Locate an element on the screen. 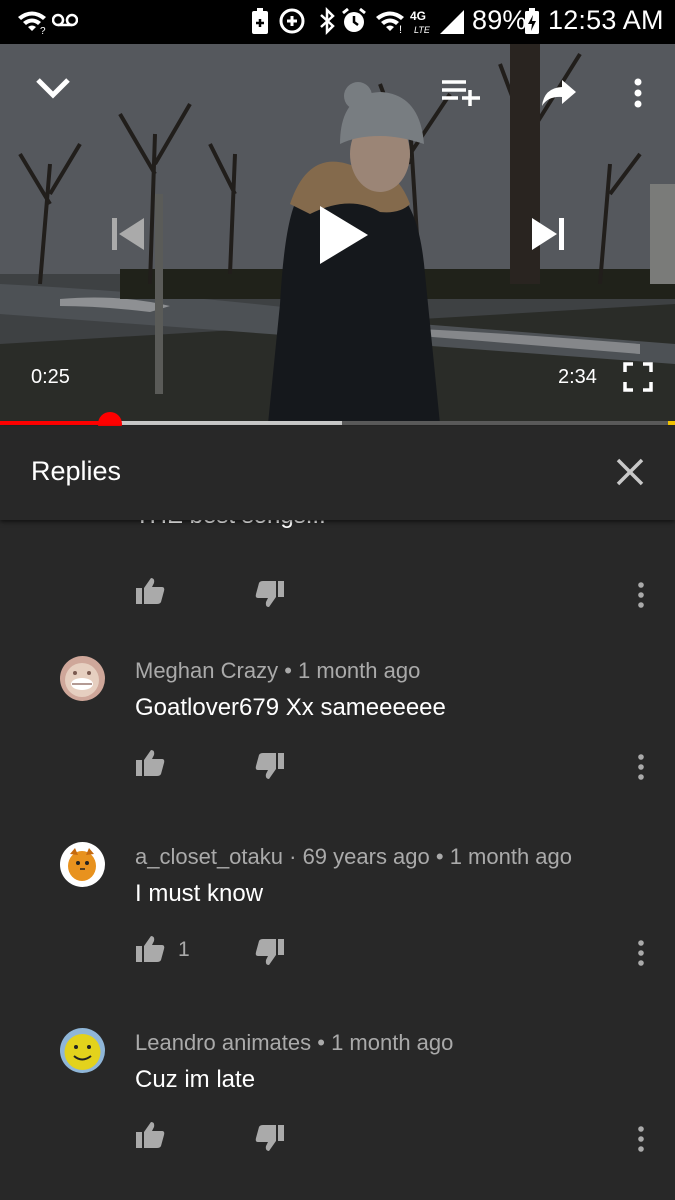 The width and height of the screenshot is (675, 1200). play-icon is located at coordinates (344, 235).